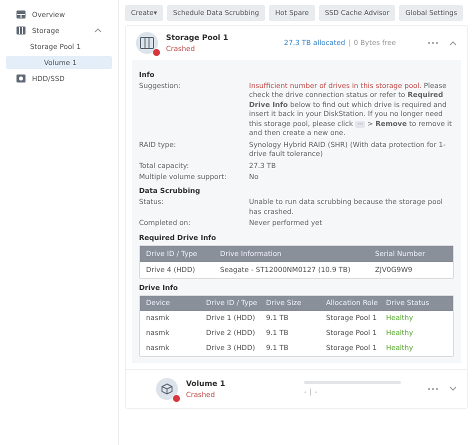 The width and height of the screenshot is (474, 445). I want to click on volume-icon, so click(167, 389).